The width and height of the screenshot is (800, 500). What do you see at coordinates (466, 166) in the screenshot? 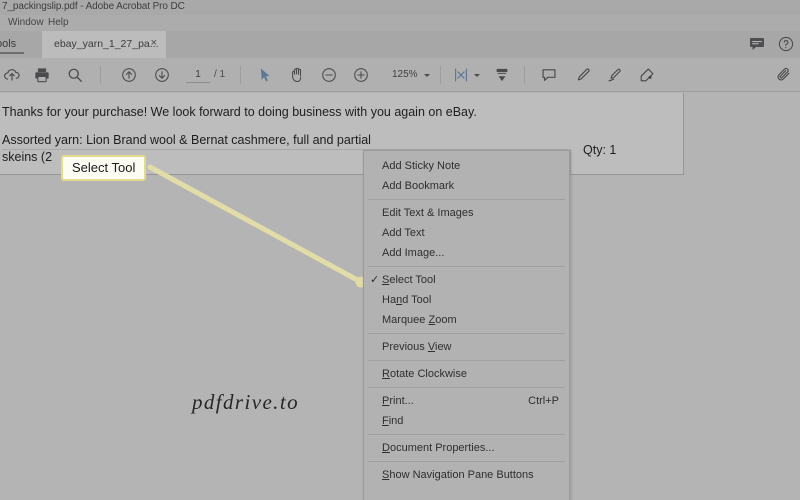
I see `ctx-add-sticky-note: Add Sticky Note` at bounding box center [466, 166].